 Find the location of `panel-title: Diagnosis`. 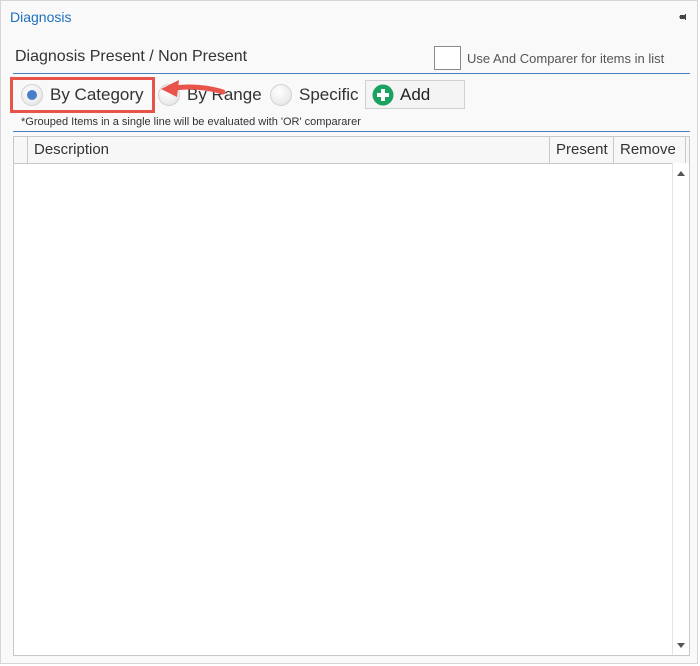

panel-title: Diagnosis is located at coordinates (41, 17).